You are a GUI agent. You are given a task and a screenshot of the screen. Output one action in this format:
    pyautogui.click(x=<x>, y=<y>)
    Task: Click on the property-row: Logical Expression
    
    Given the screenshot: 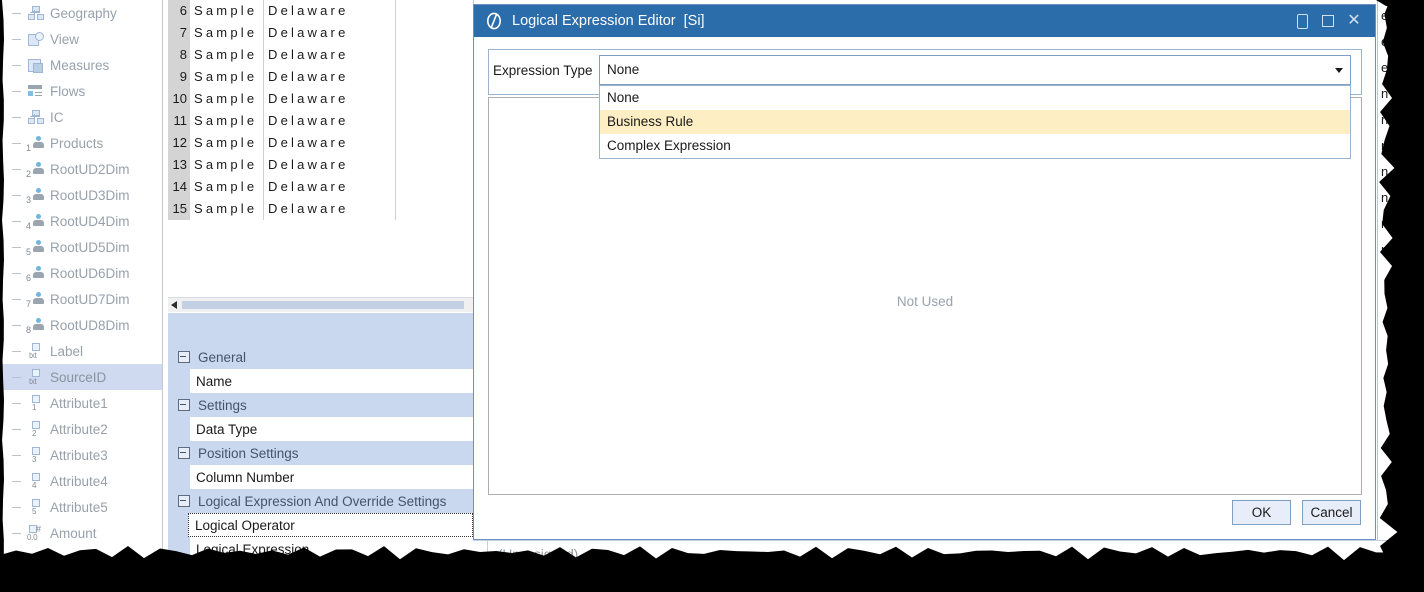 What is the action you would take?
    pyautogui.click(x=331, y=548)
    